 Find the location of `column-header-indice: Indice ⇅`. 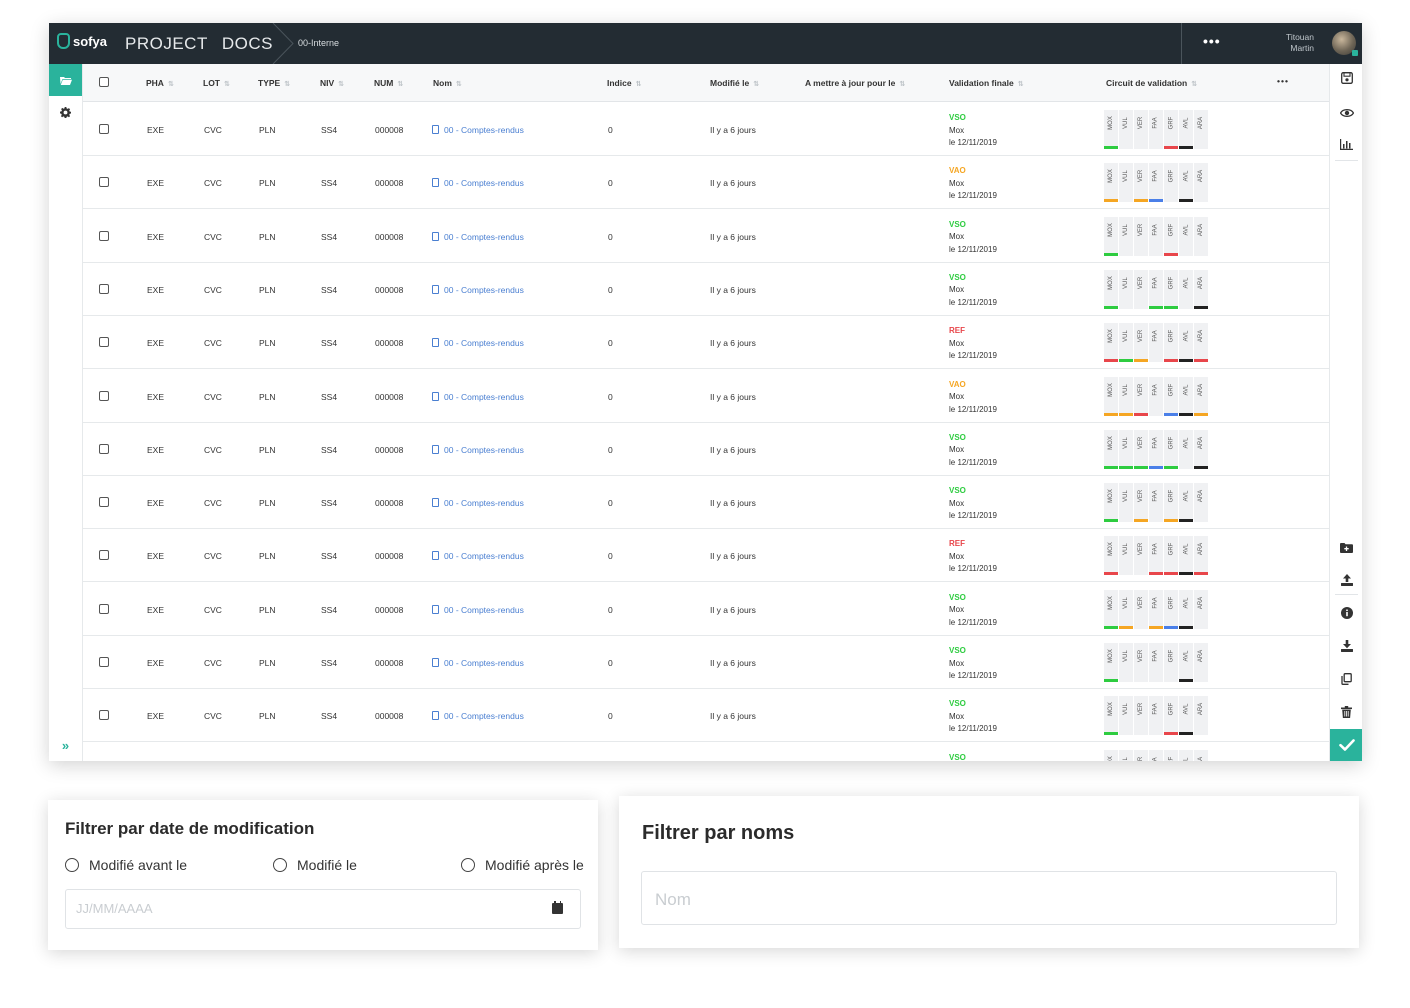

column-header-indice: Indice ⇅ is located at coordinates (624, 83).